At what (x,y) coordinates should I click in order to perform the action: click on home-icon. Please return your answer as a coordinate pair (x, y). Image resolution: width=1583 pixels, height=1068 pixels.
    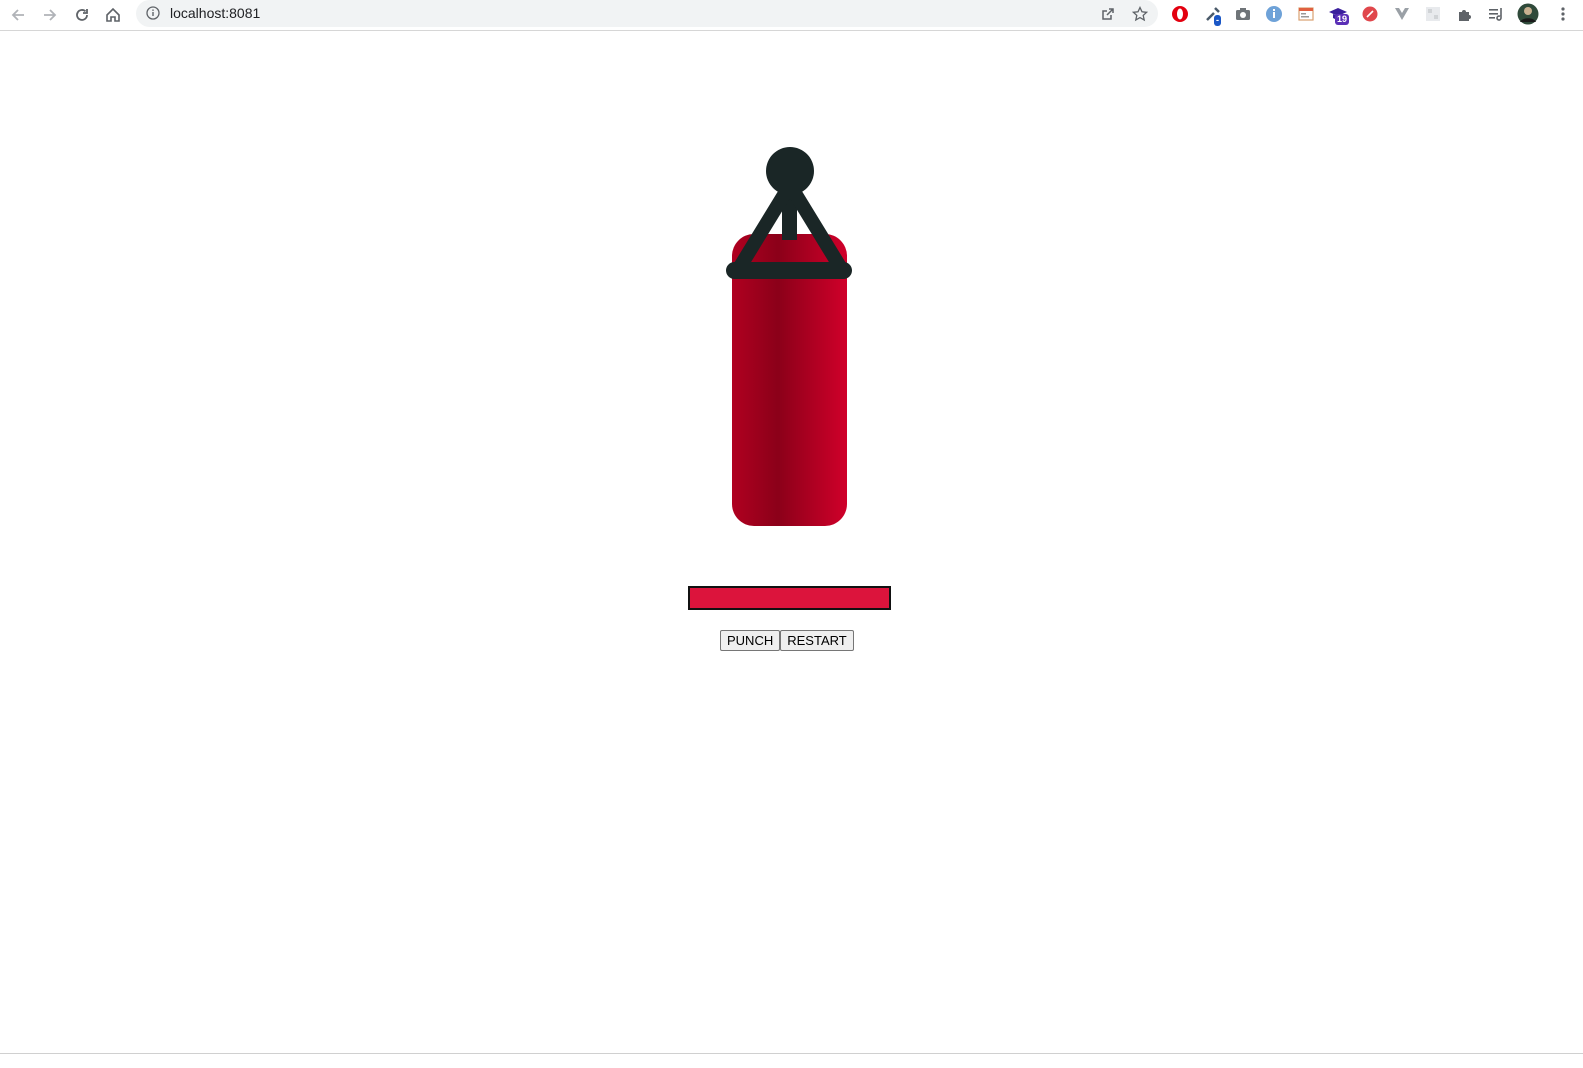
    Looking at the image, I should click on (113, 14).